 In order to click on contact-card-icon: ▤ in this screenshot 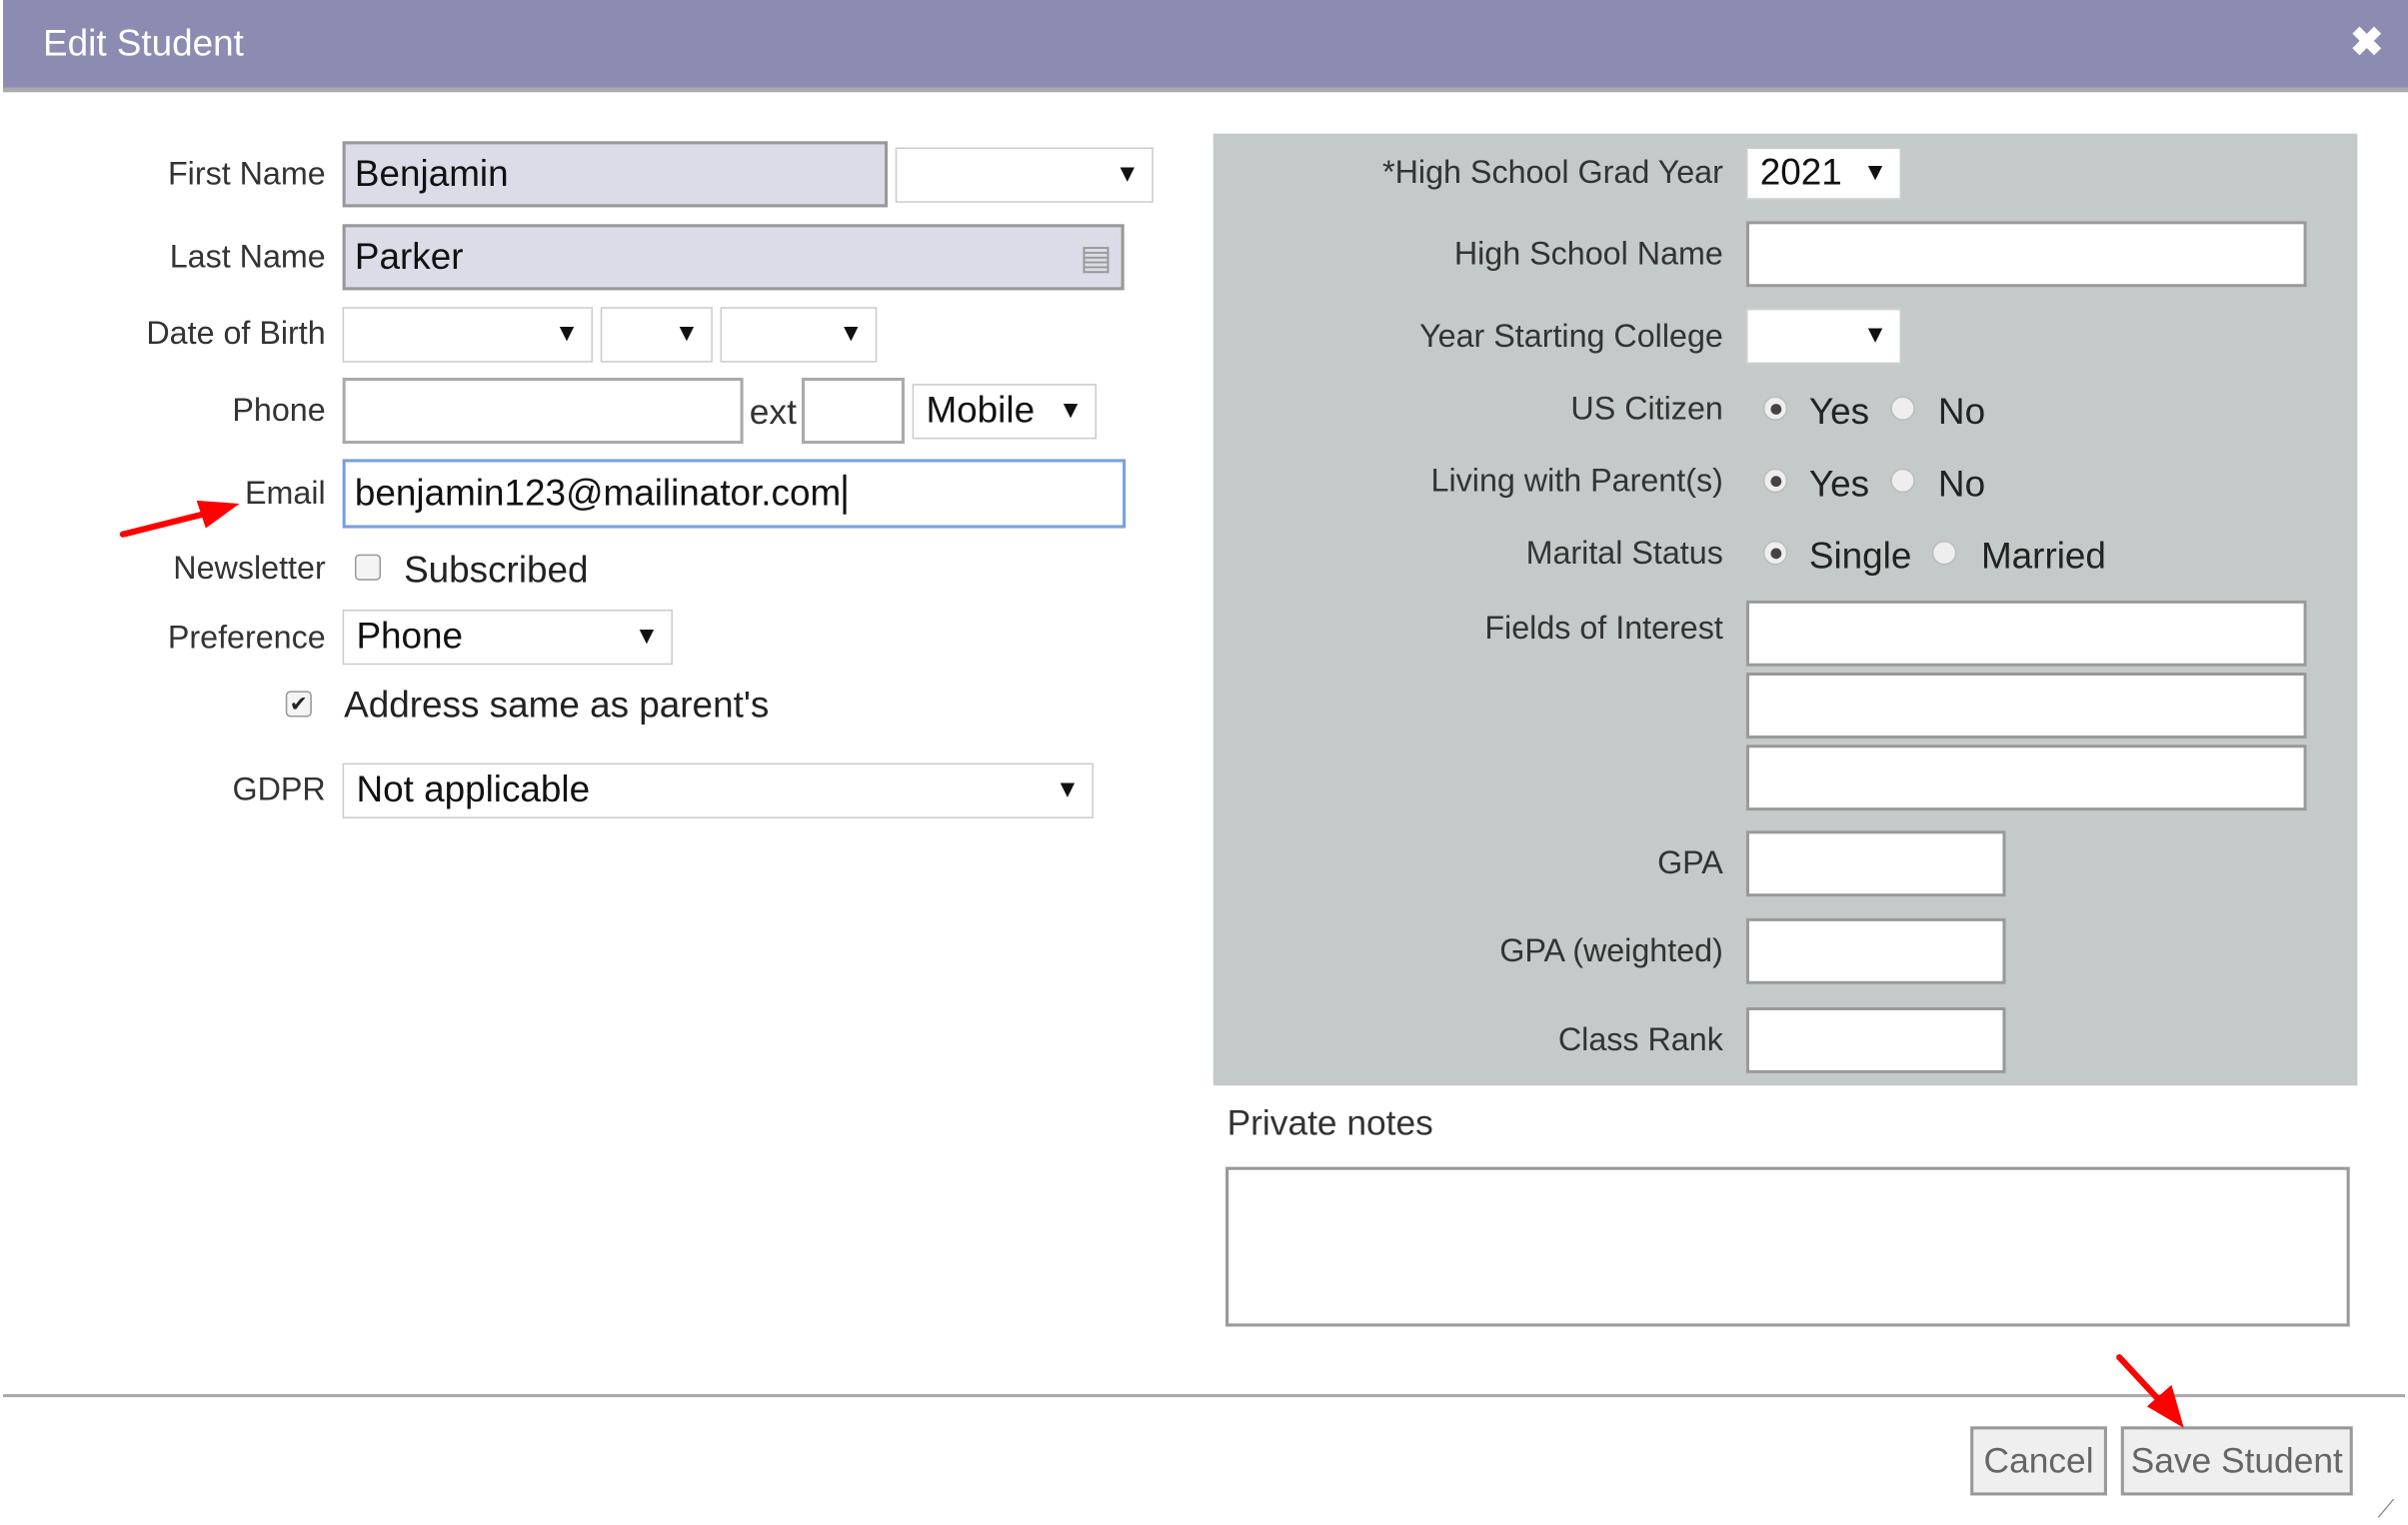, I will do `click(1096, 257)`.